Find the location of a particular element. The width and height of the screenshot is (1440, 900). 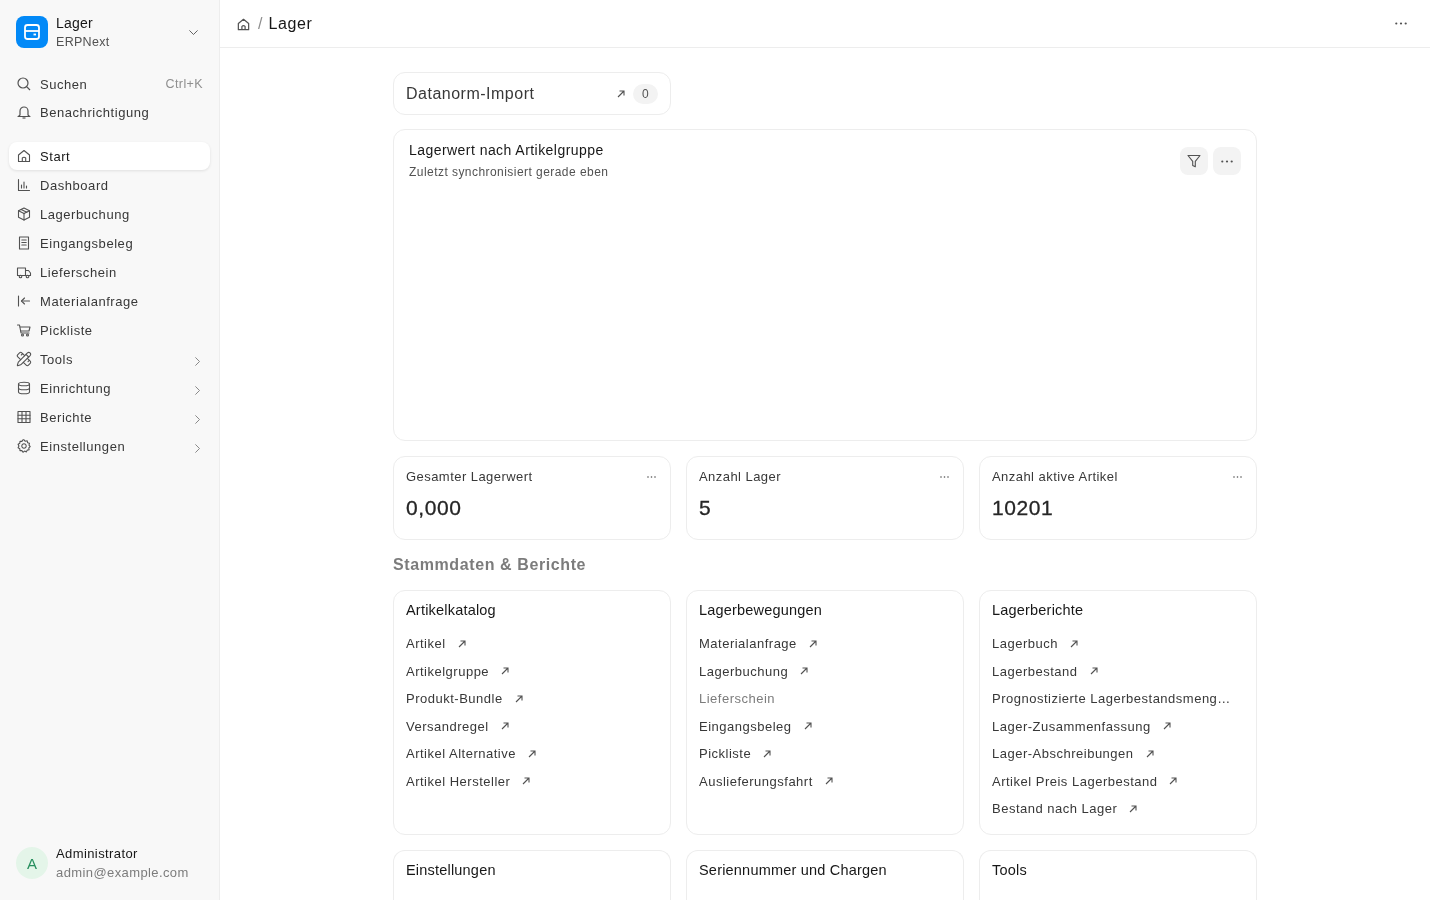

settings-icon is located at coordinates (24, 446).